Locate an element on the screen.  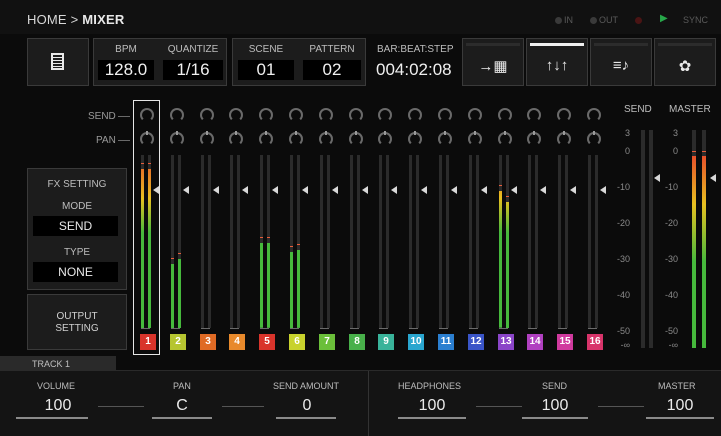
pan-value: C is located at coordinates (182, 406).